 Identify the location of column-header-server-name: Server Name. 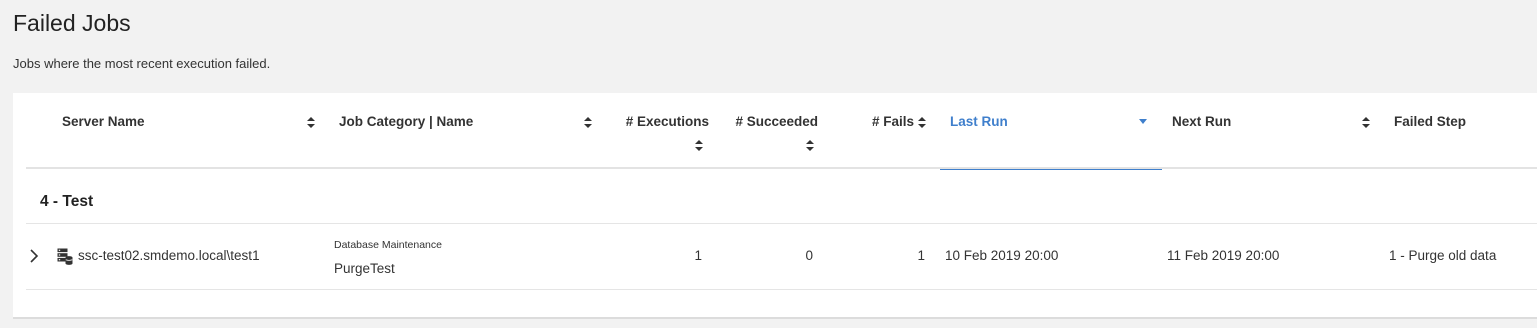
(176, 130).